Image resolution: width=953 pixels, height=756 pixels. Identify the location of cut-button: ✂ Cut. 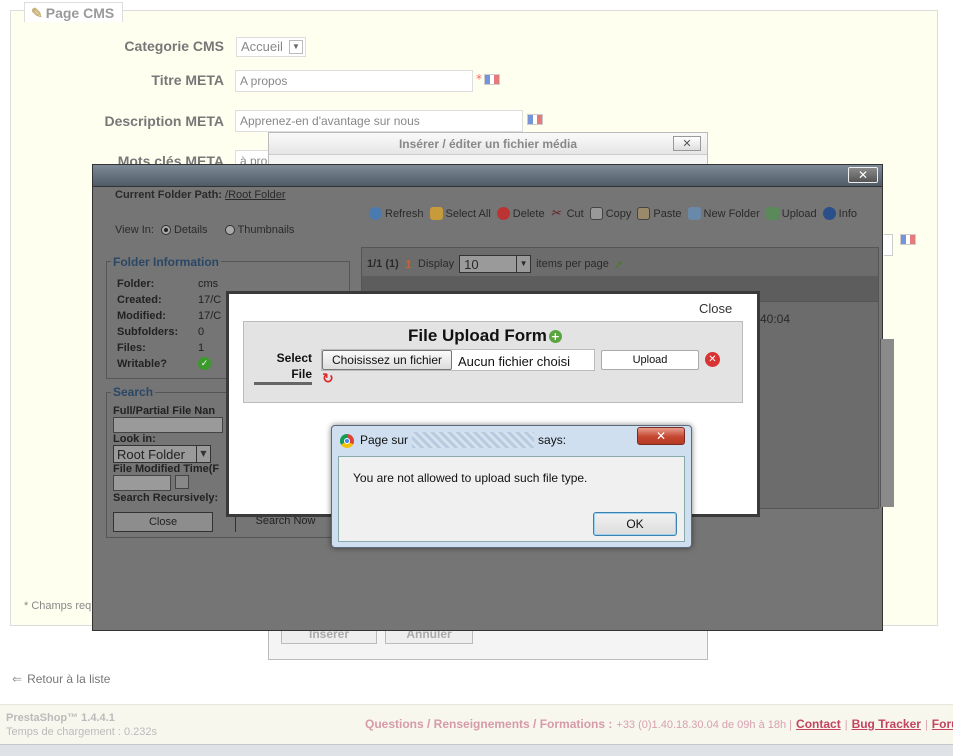
(567, 213).